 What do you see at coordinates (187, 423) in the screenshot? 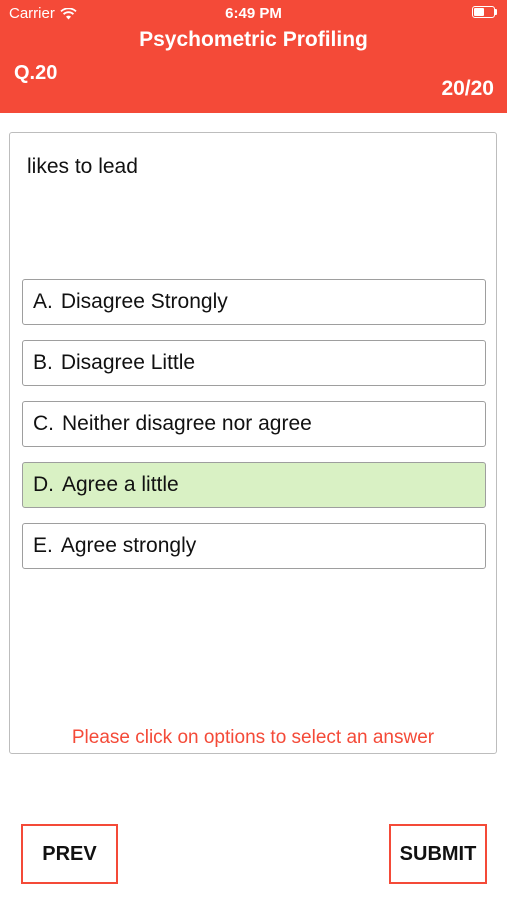
I see `option-label: Neither disagree nor agree` at bounding box center [187, 423].